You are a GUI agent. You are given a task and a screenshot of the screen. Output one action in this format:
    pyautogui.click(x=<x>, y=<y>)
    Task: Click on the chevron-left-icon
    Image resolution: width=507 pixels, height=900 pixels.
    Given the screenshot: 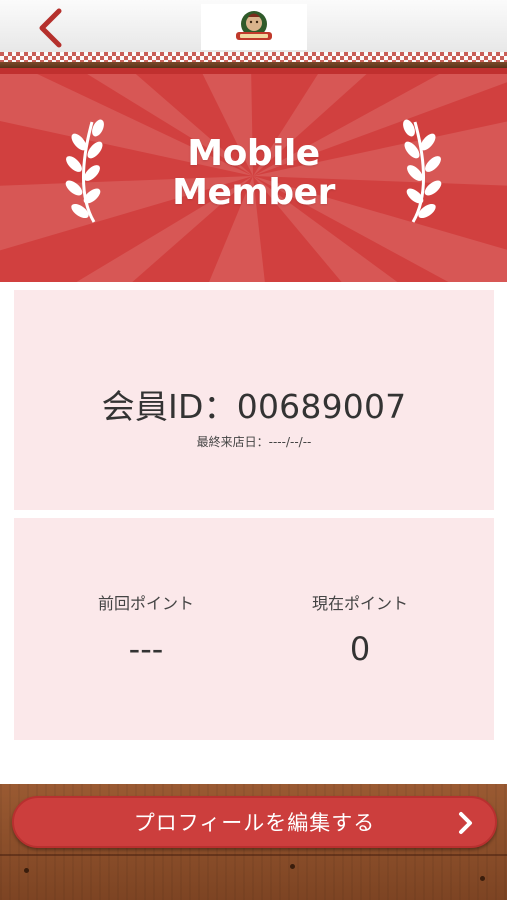 What is the action you would take?
    pyautogui.click(x=50, y=28)
    